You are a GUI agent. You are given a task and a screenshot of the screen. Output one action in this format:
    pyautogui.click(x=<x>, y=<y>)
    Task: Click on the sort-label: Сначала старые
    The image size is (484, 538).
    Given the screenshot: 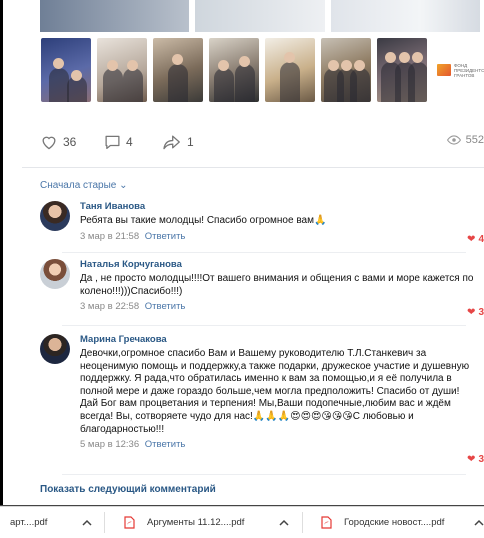 What is the action you would take?
    pyautogui.click(x=78, y=185)
    